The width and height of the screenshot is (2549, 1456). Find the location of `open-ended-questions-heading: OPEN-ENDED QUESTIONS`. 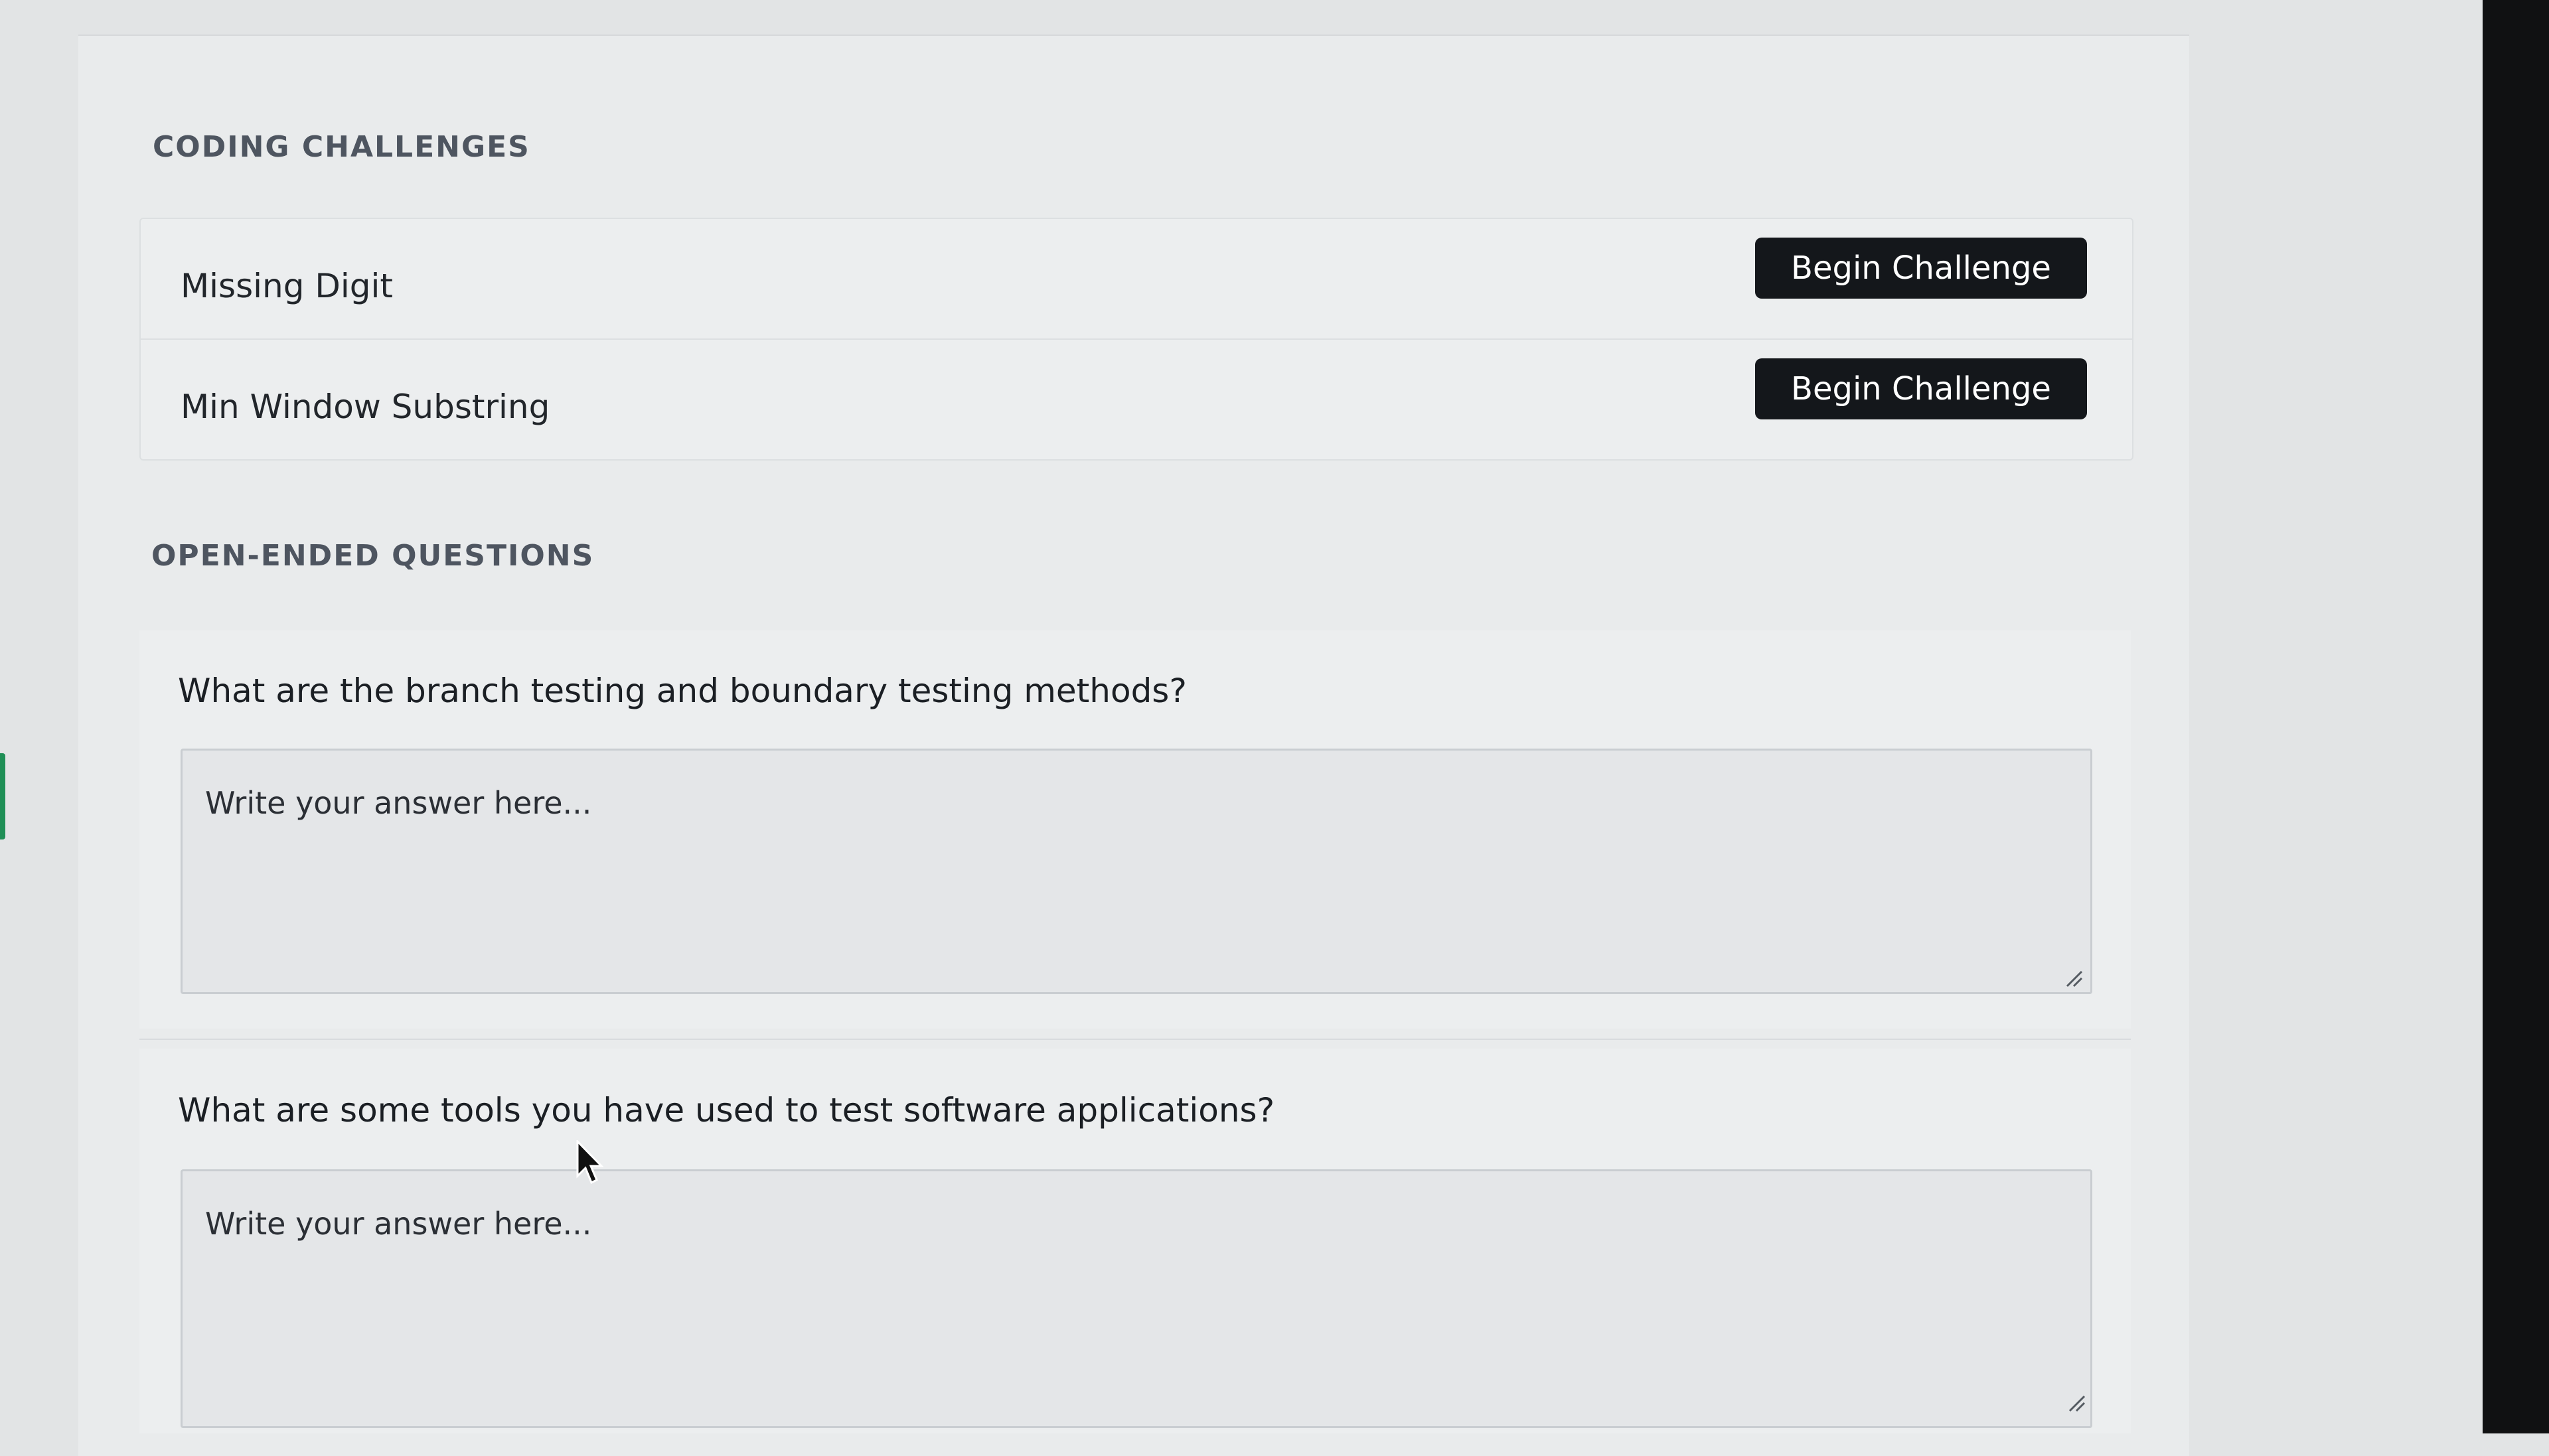

open-ended-questions-heading: OPEN-ENDED QUESTIONS is located at coordinates (373, 556).